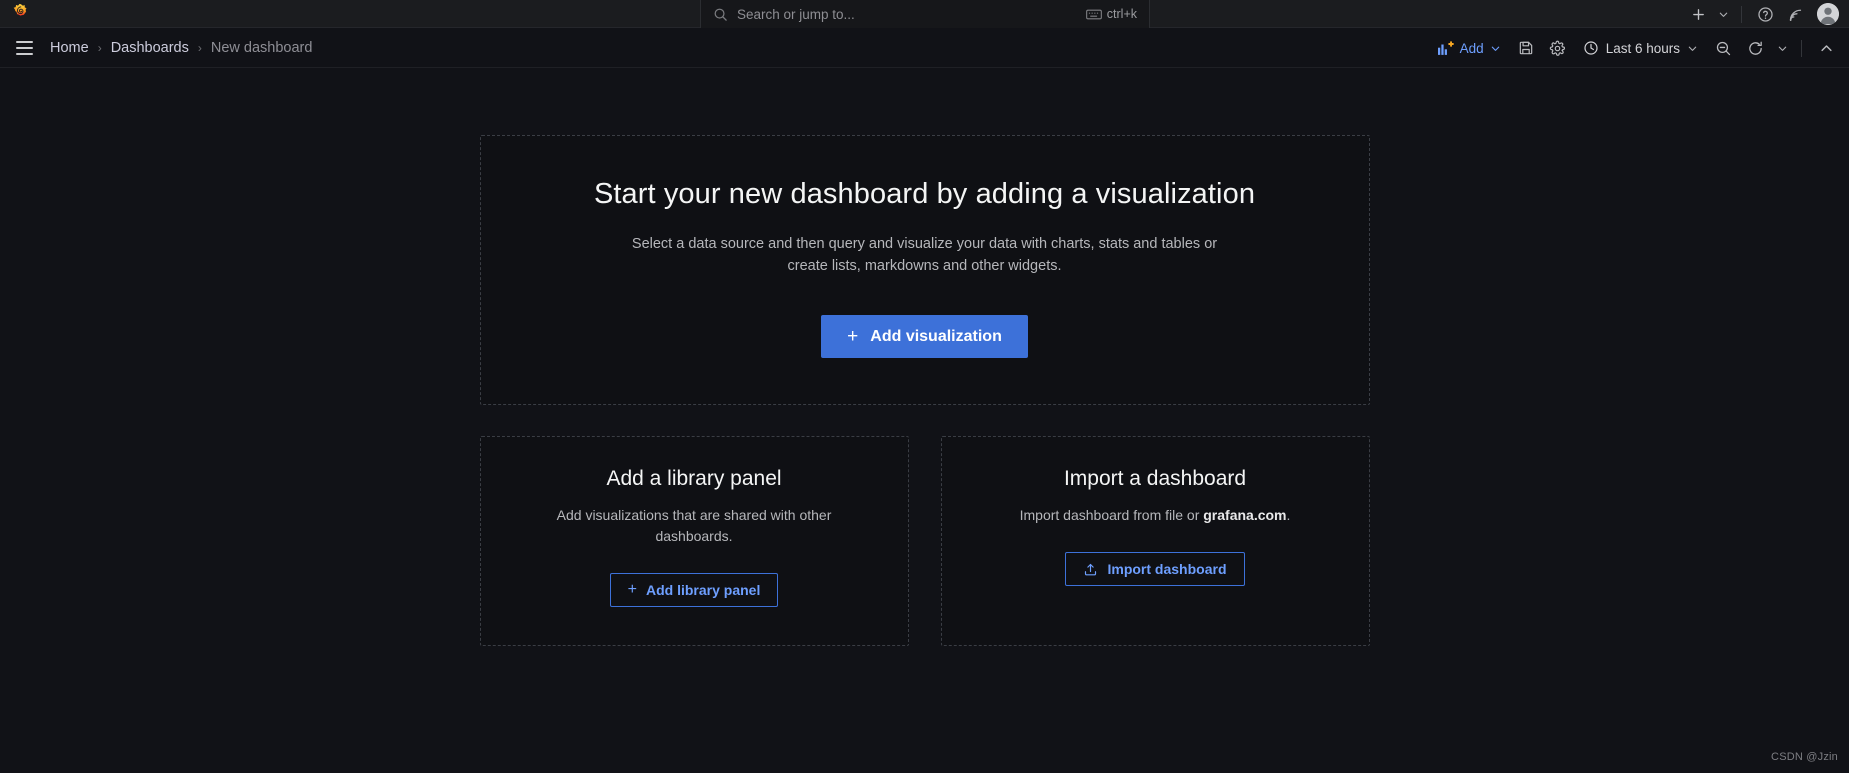 Image resolution: width=1849 pixels, height=773 pixels. I want to click on breadcrumb-item-new-dashboard: New dashboard, so click(261, 47).